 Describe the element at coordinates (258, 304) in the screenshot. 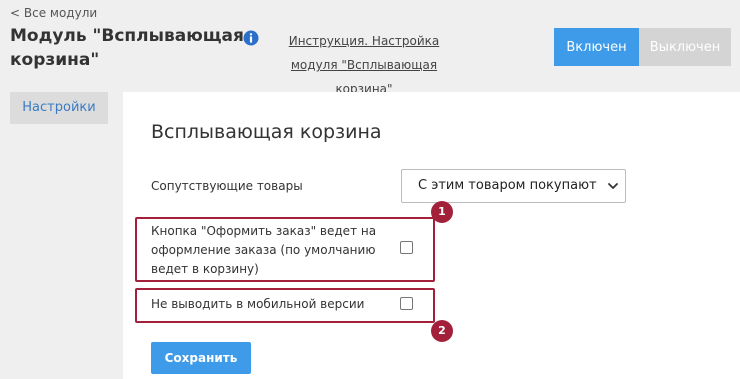

I see `hide-mobile-label: Не выводить в мобильной версии` at that location.